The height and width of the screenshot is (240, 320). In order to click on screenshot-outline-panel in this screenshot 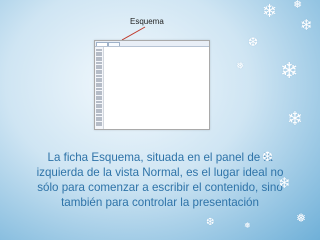, I will do `click(99, 88)`.